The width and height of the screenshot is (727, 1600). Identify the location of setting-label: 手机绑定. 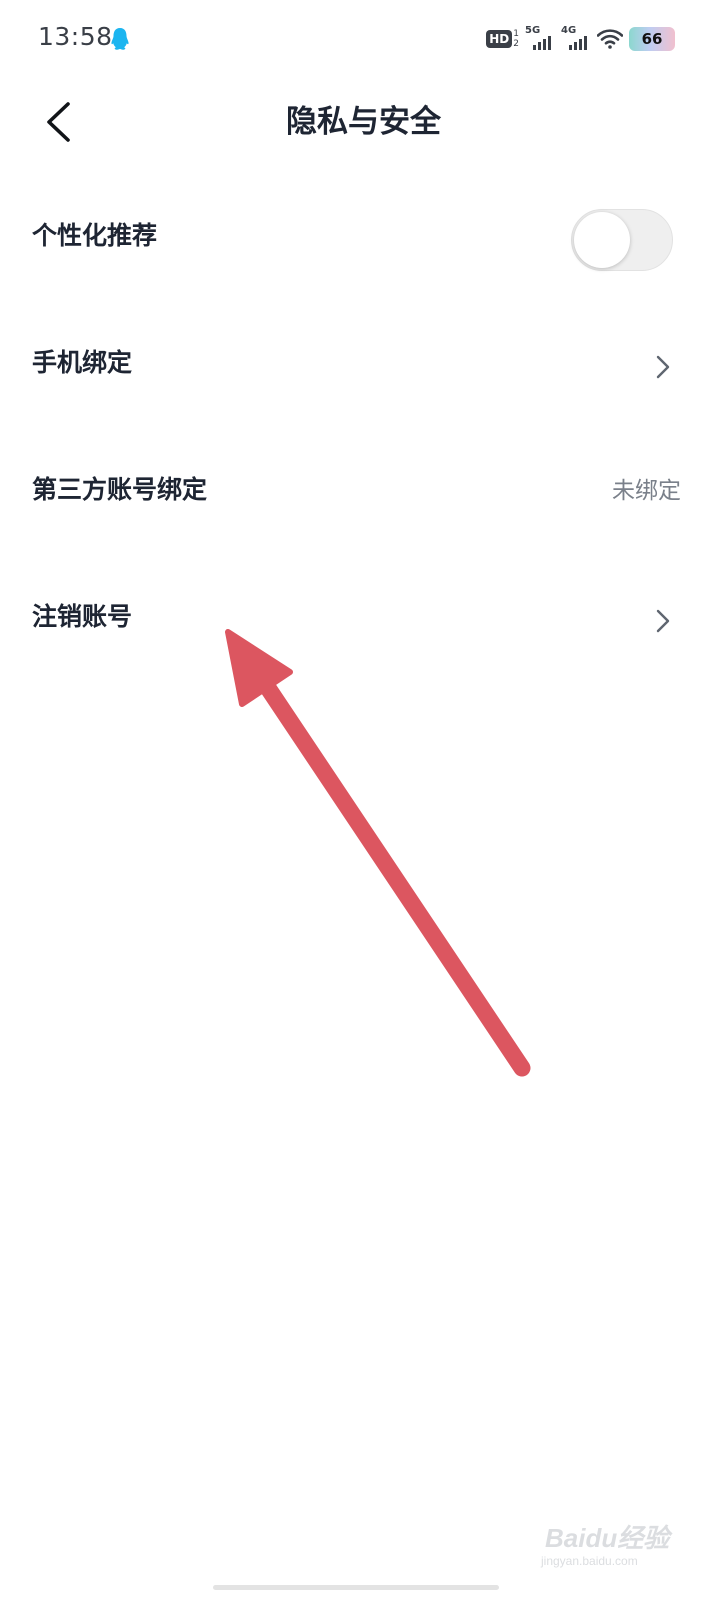
(82, 362).